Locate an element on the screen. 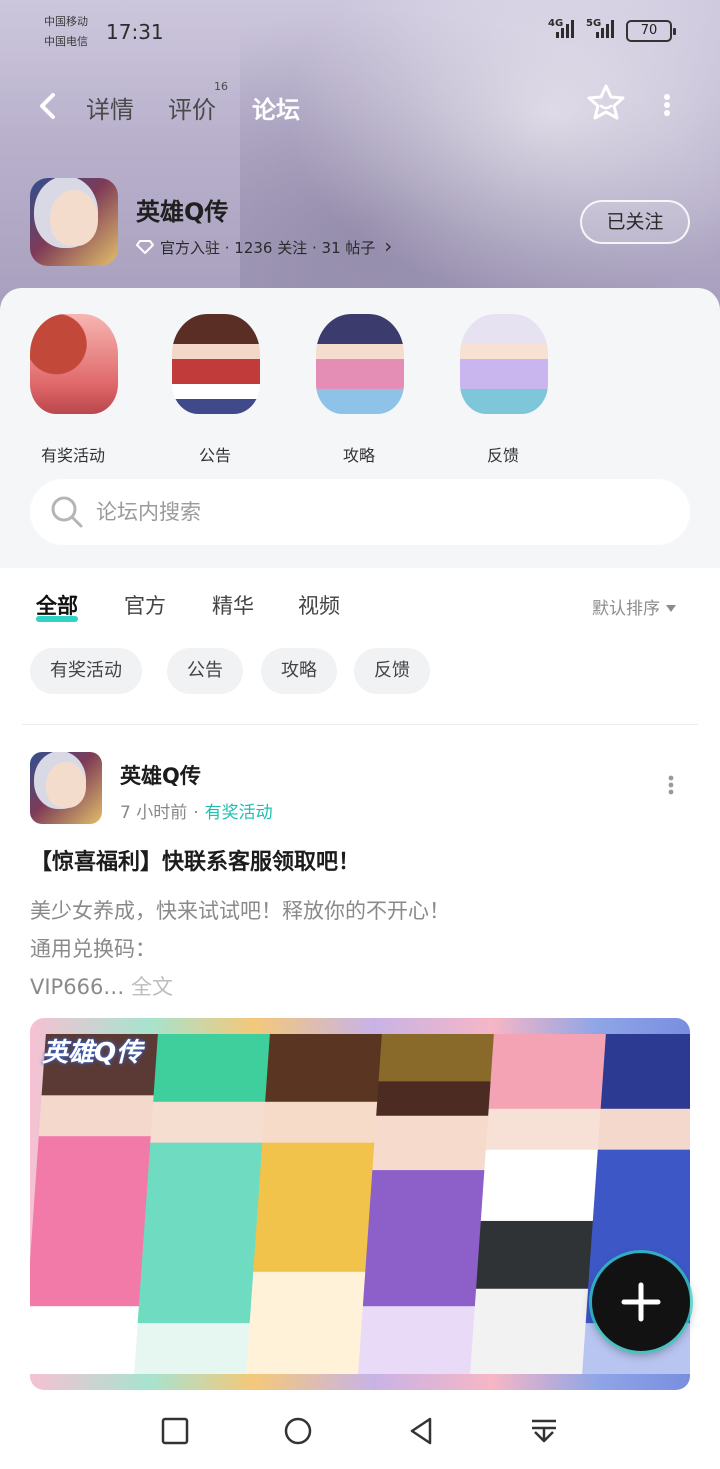  filter-chip-announcement: 公告 is located at coordinates (205, 671).